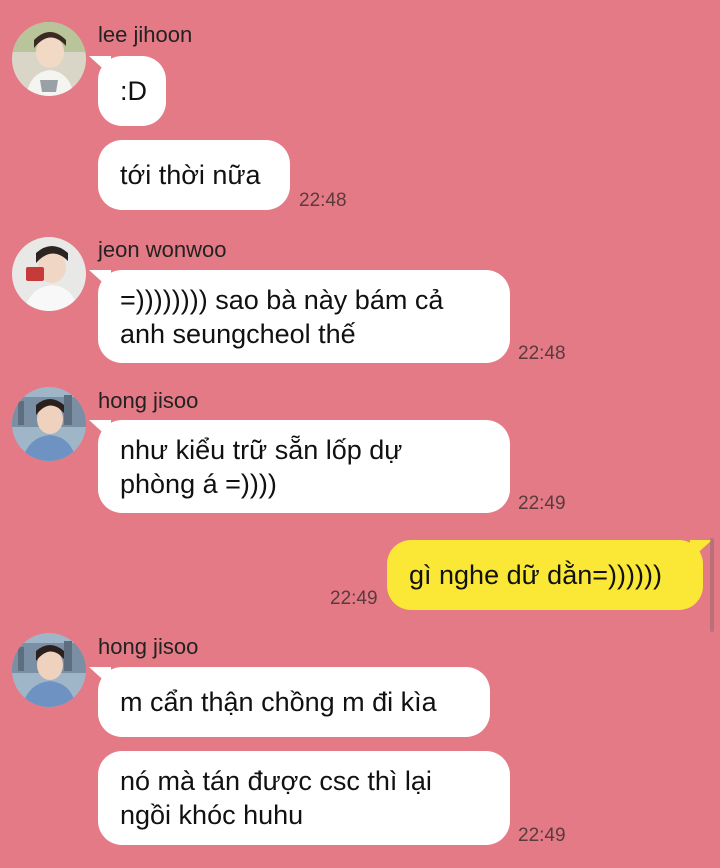 Image resolution: width=720 pixels, height=868 pixels. I want to click on message-text: phòng á =)))), so click(198, 483).